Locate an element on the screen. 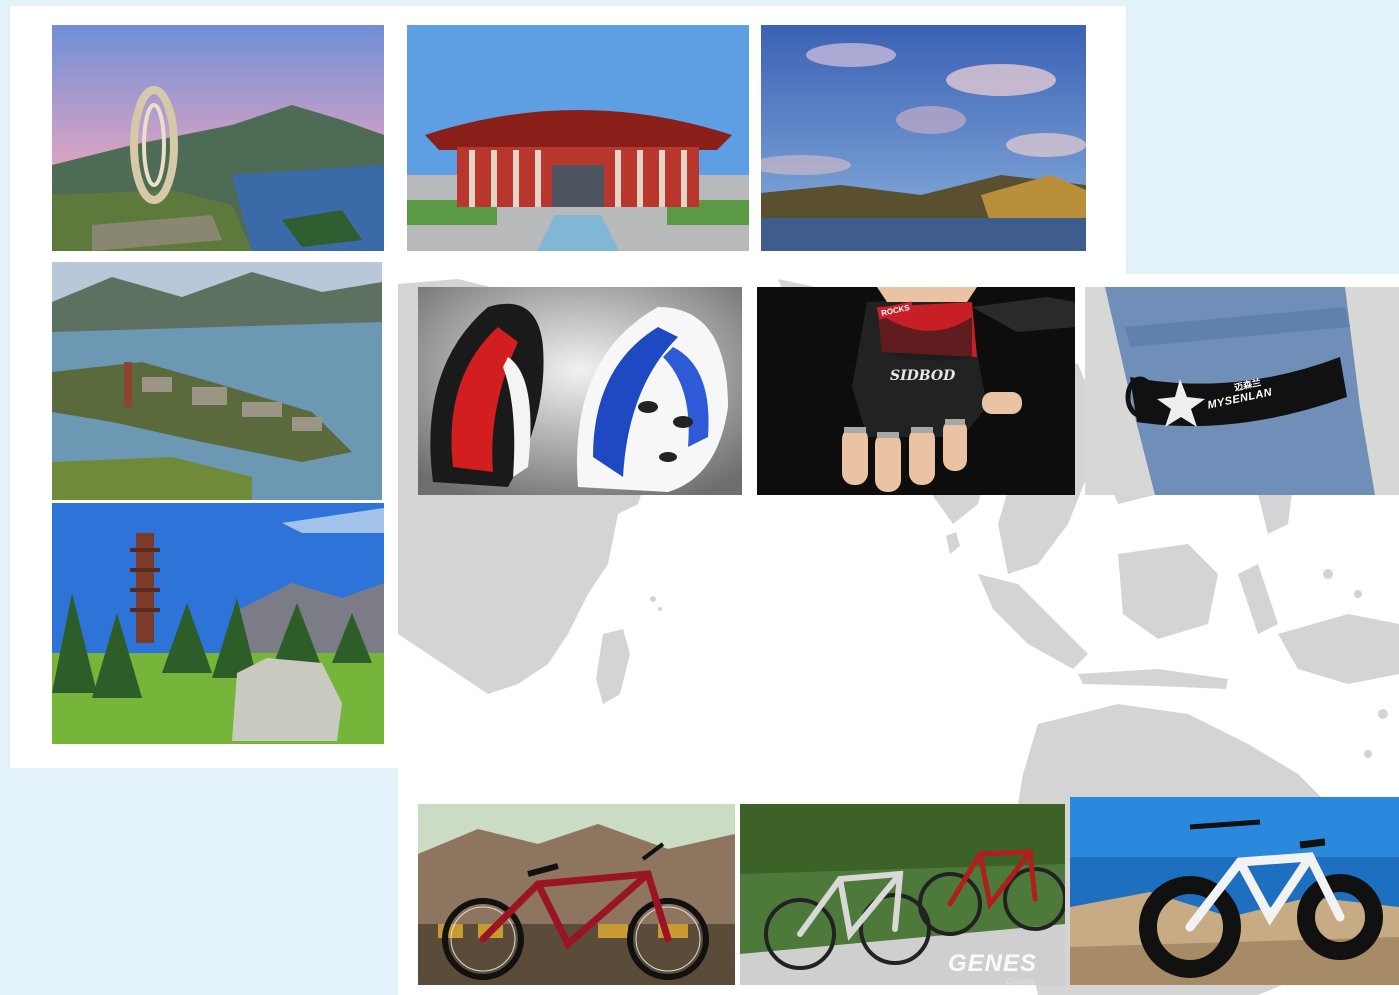 This screenshot has height=995, width=1399. photo-pagoda-park is located at coordinates (218, 623).